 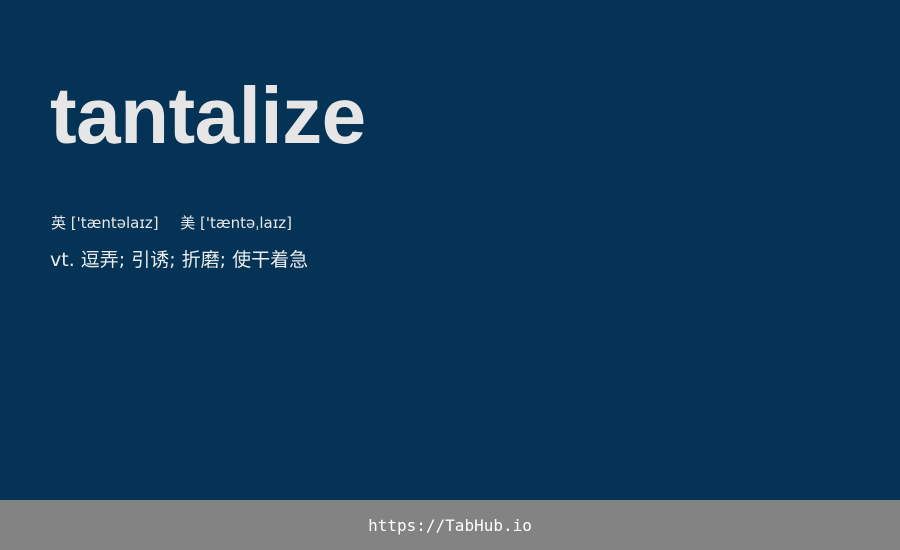 I want to click on uk-phonetic: ['tæntəlaɪz], so click(x=114, y=223).